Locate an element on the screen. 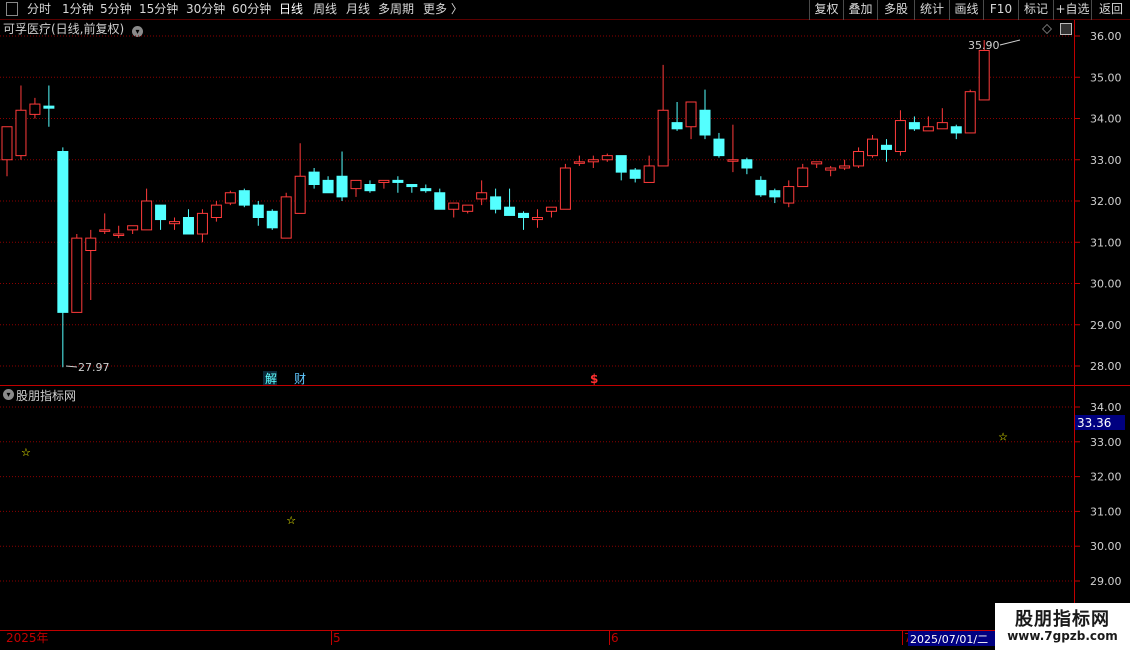  period-tab: 月线 is located at coordinates (358, 9).